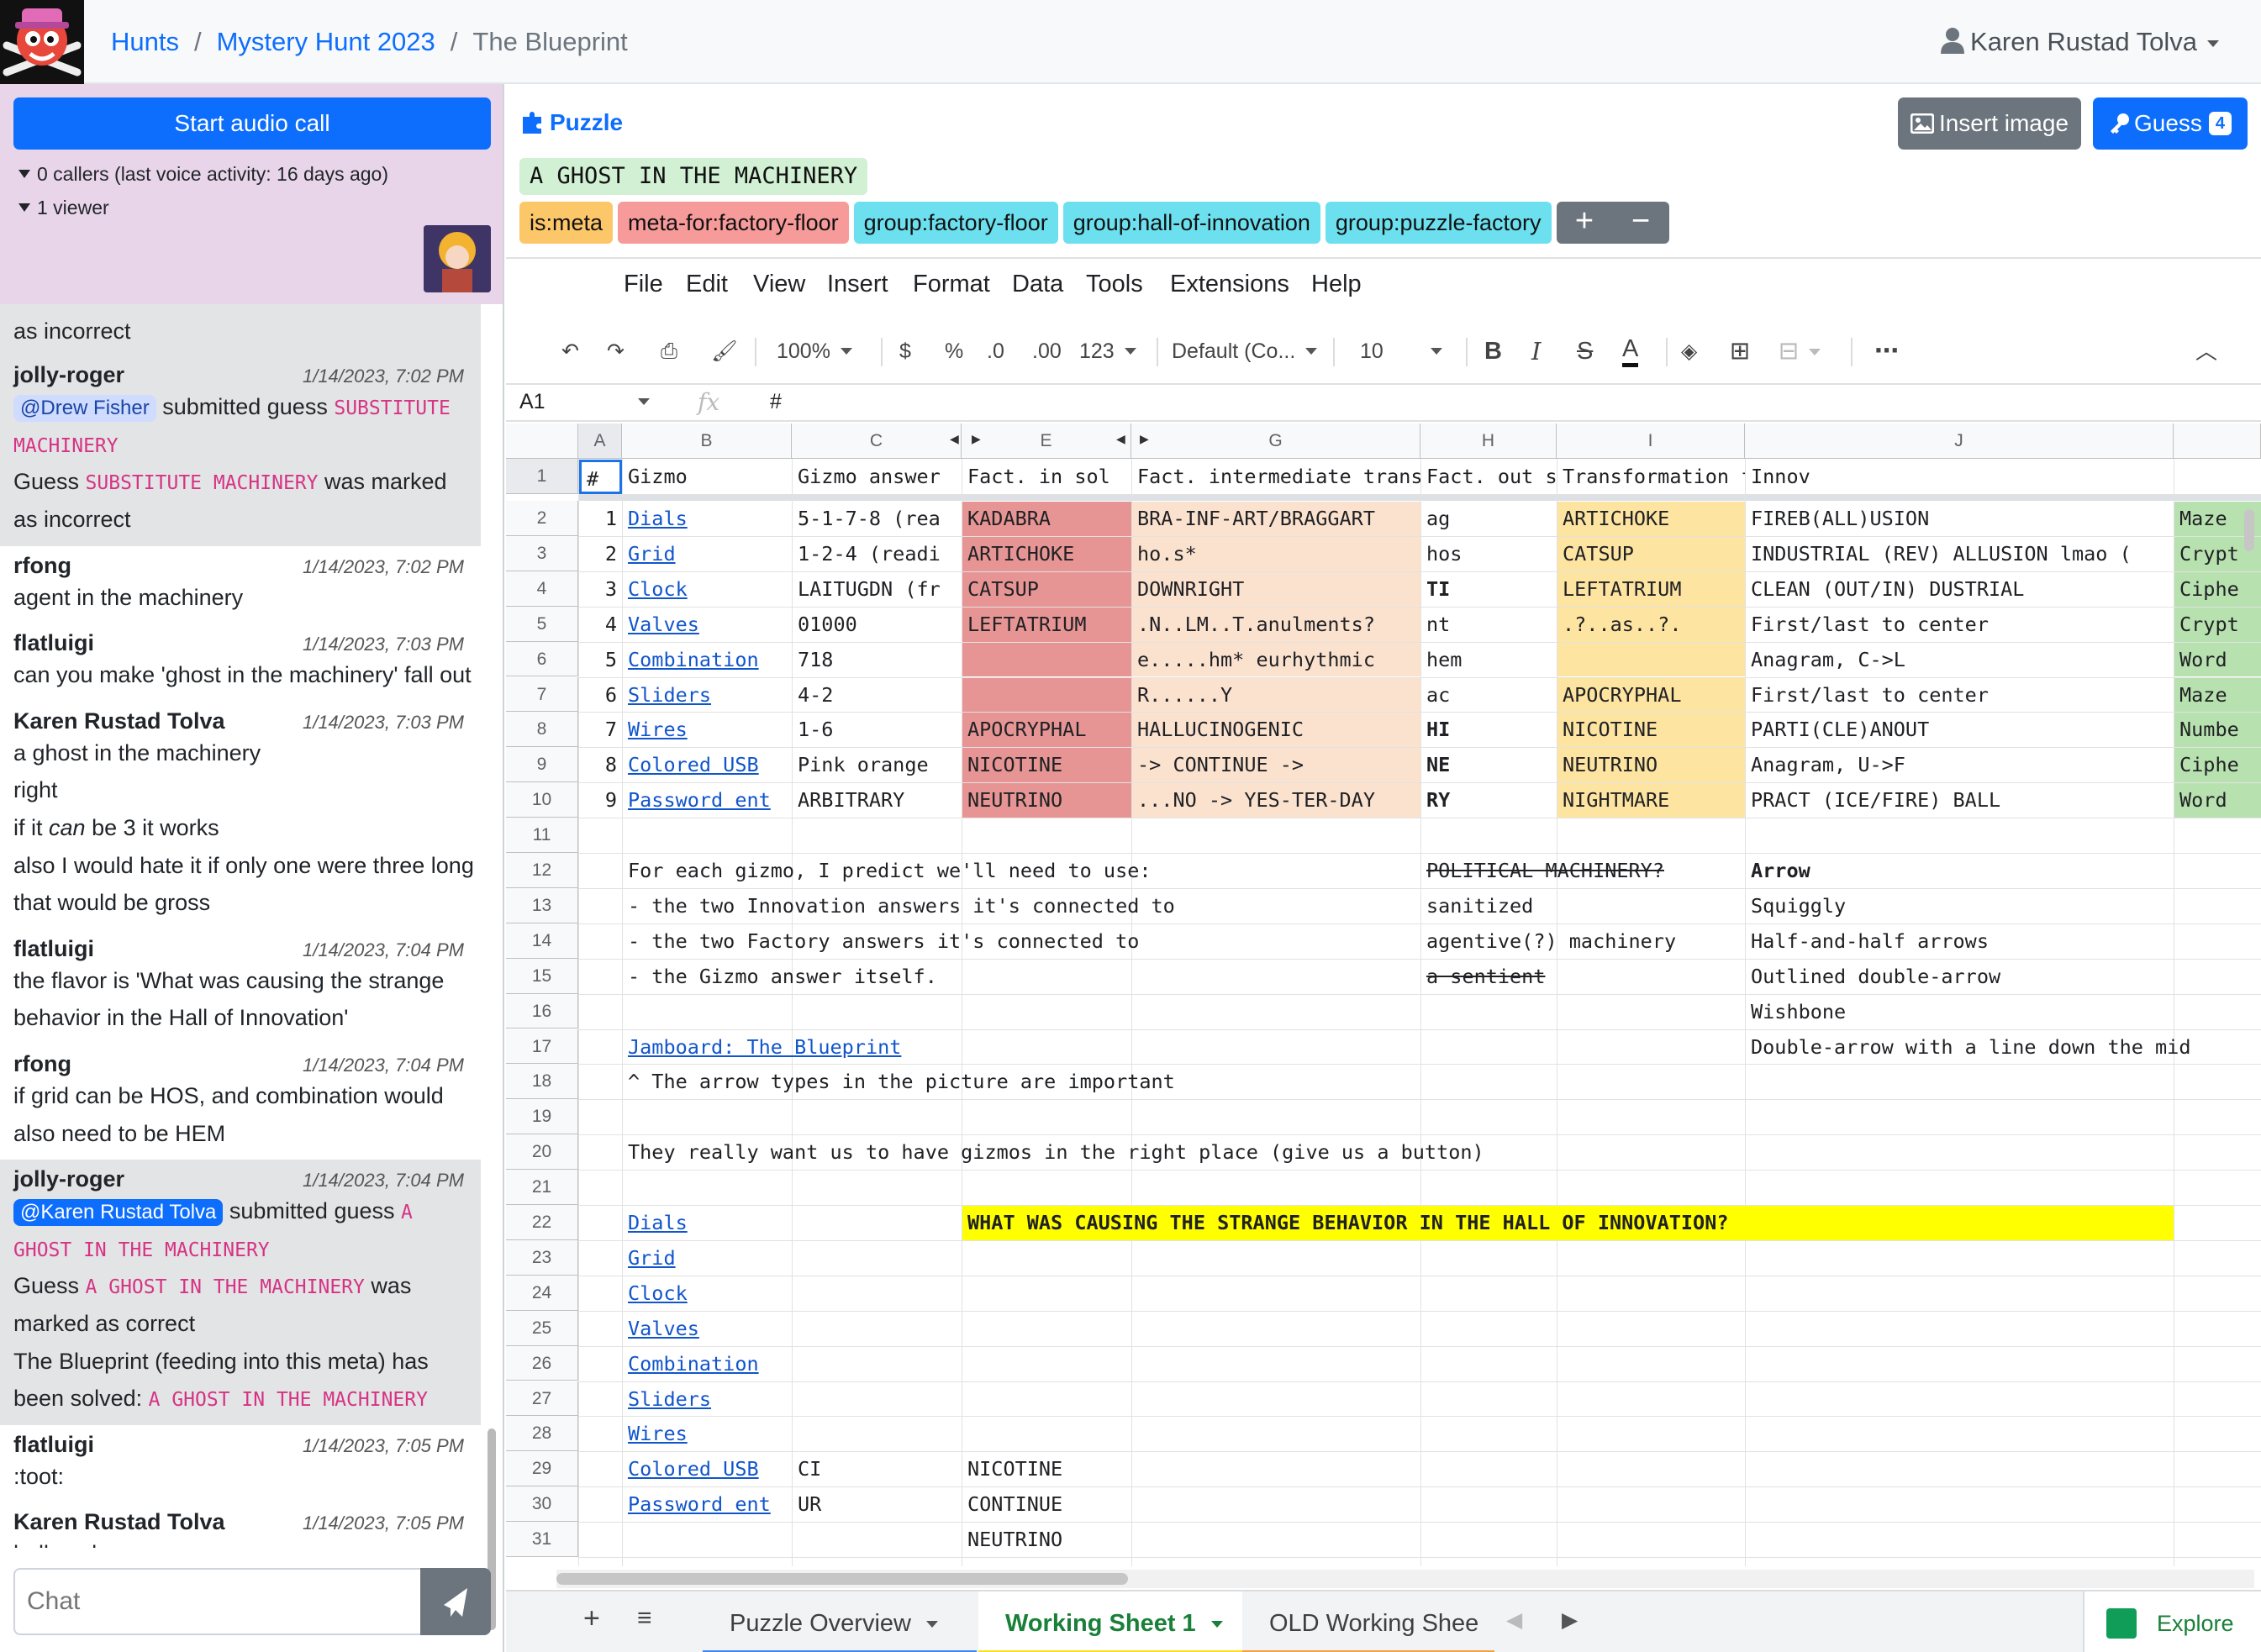 This screenshot has height=1652, width=2261. What do you see at coordinates (954, 351) in the screenshot?
I see `percent-format-button: %` at bounding box center [954, 351].